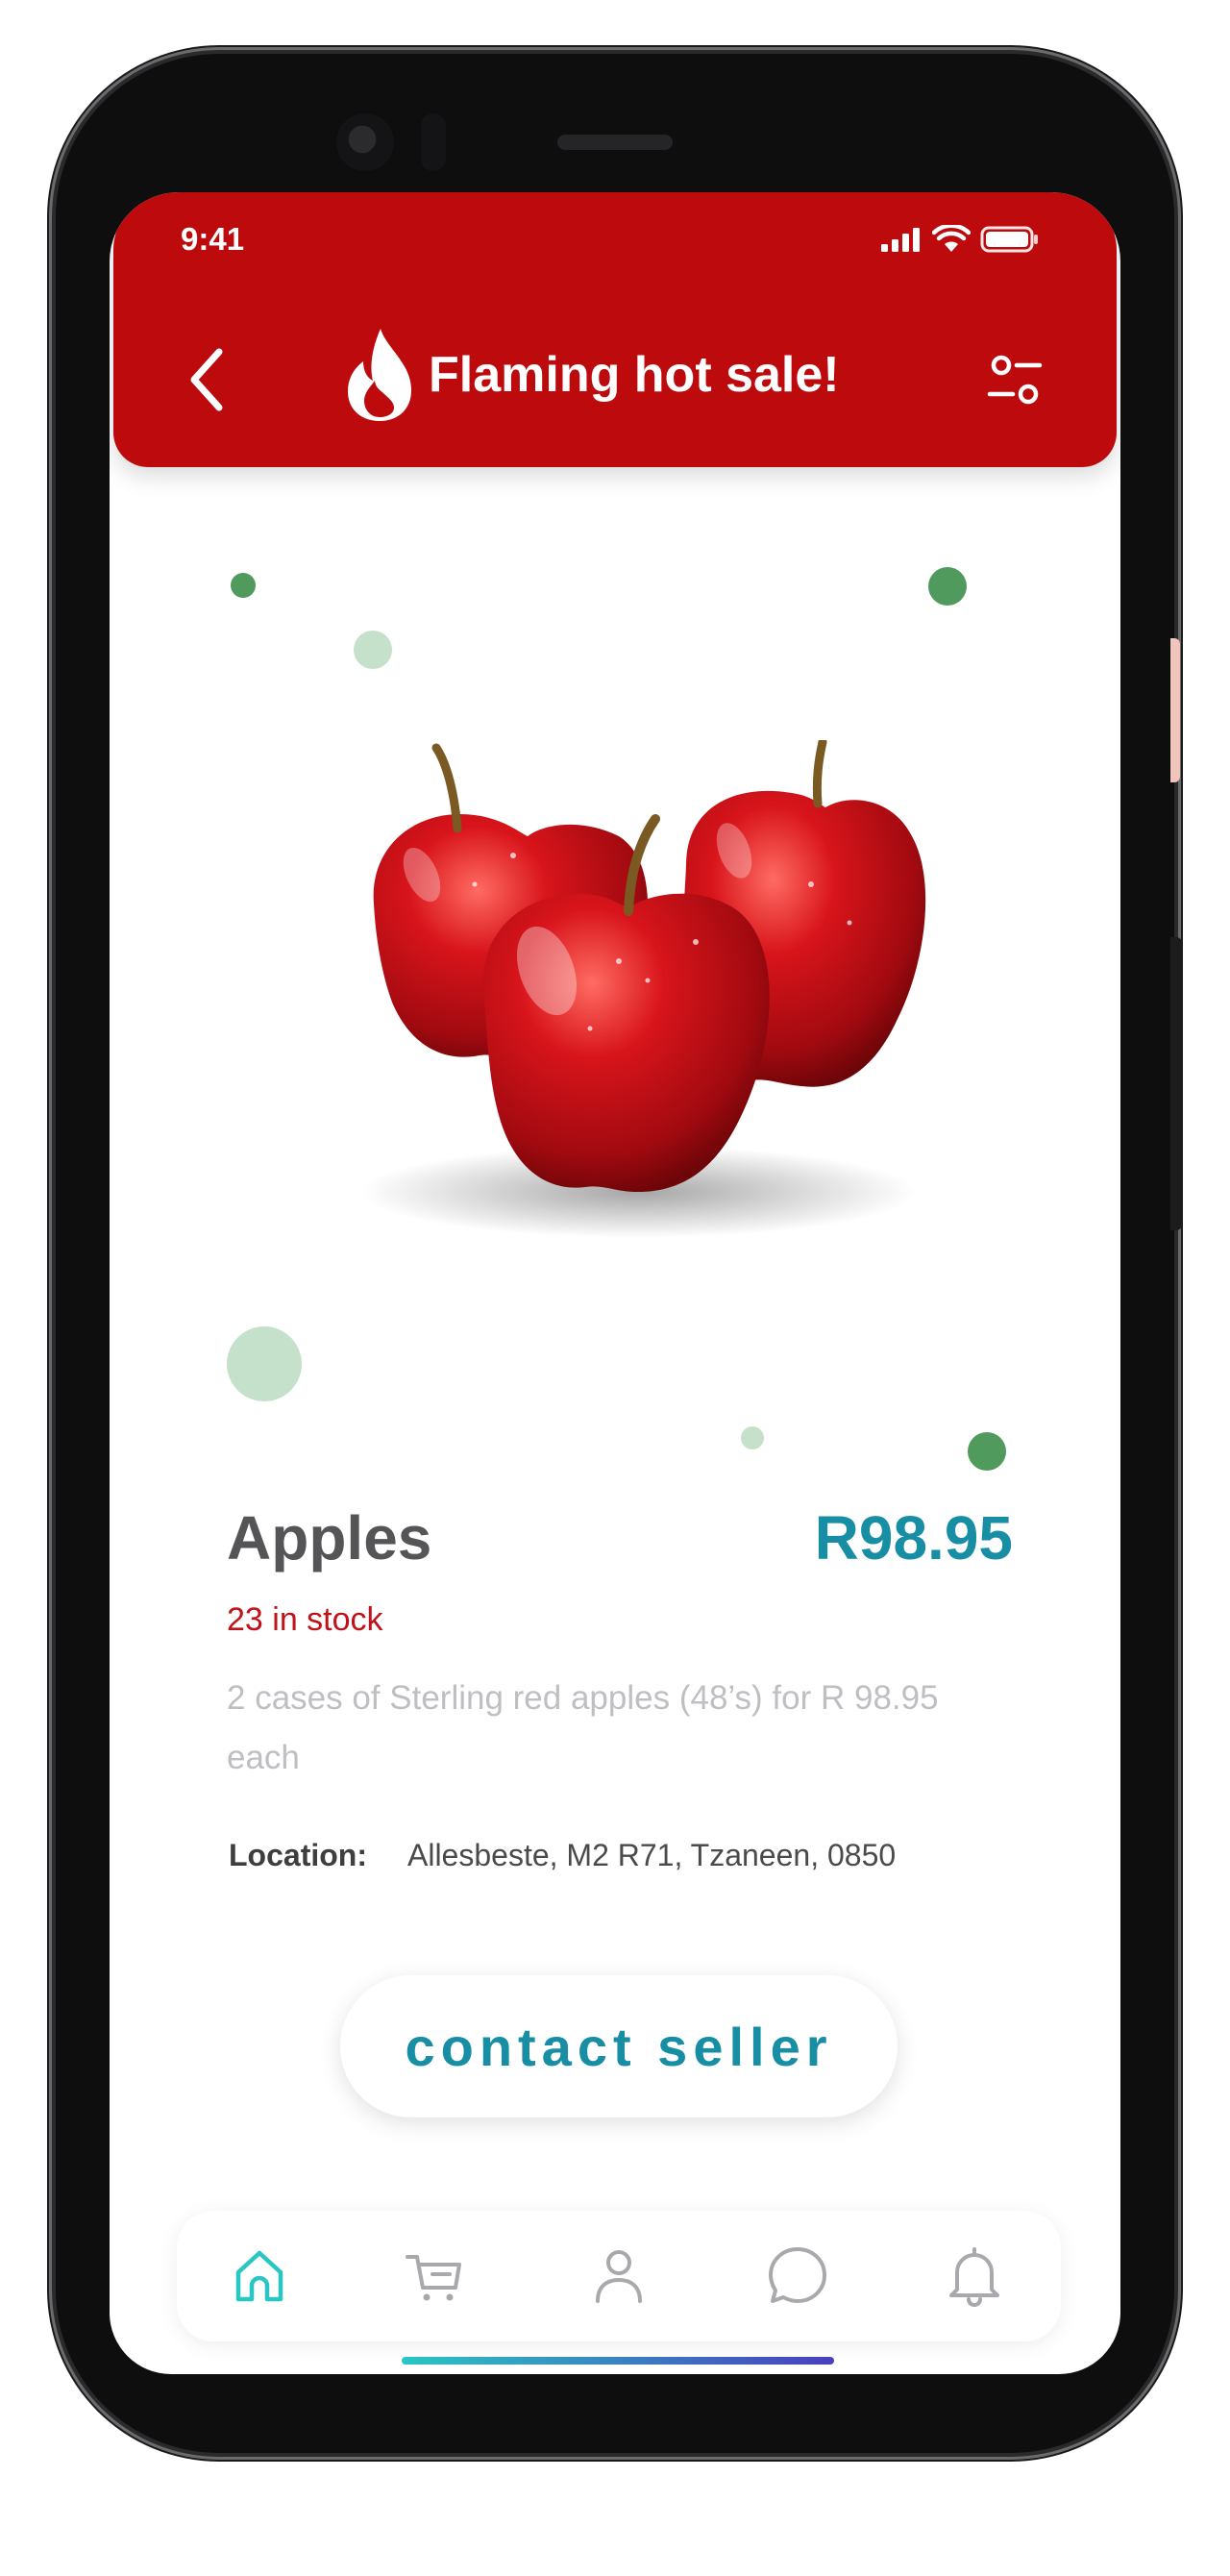  Describe the element at coordinates (1175, 710) in the screenshot. I see `volume-button` at that location.